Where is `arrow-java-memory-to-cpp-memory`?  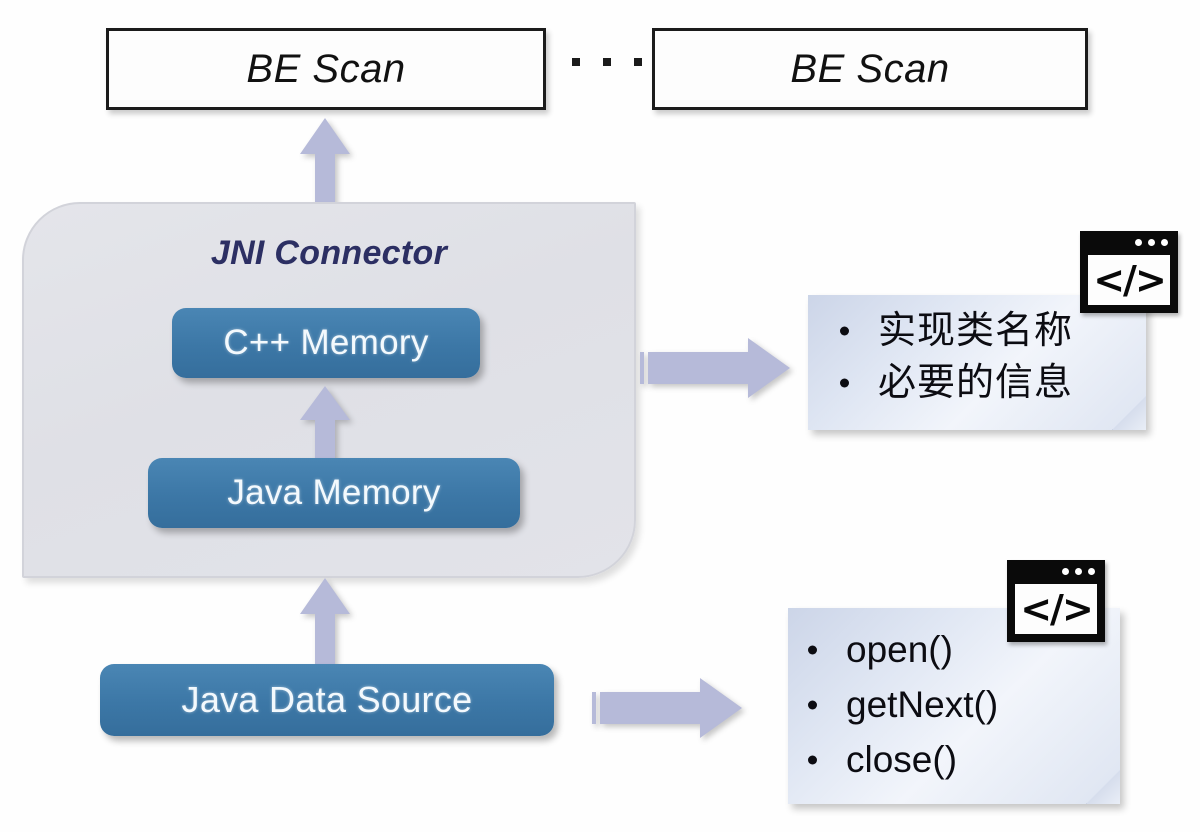
arrow-java-memory-to-cpp-memory is located at coordinates (325, 424).